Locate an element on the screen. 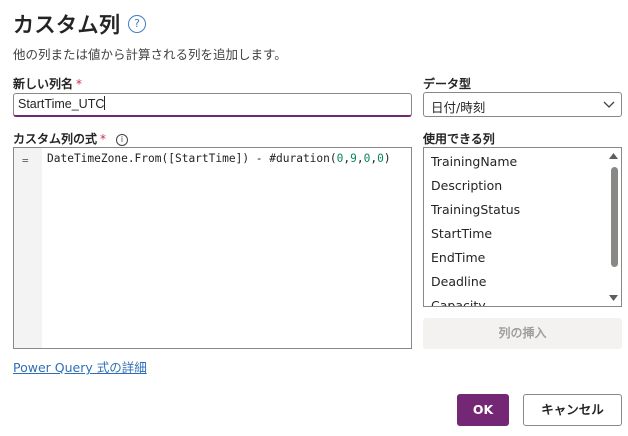 Image resolution: width=628 pixels, height=436 pixels. editor-gutter: = is located at coordinates (28, 248).